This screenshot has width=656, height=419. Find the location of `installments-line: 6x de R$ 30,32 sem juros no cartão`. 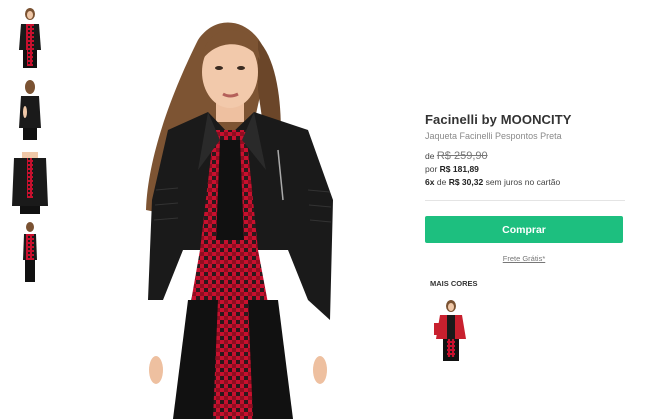

installments-line: 6x de R$ 30,32 sem juros no cartão is located at coordinates (525, 182).